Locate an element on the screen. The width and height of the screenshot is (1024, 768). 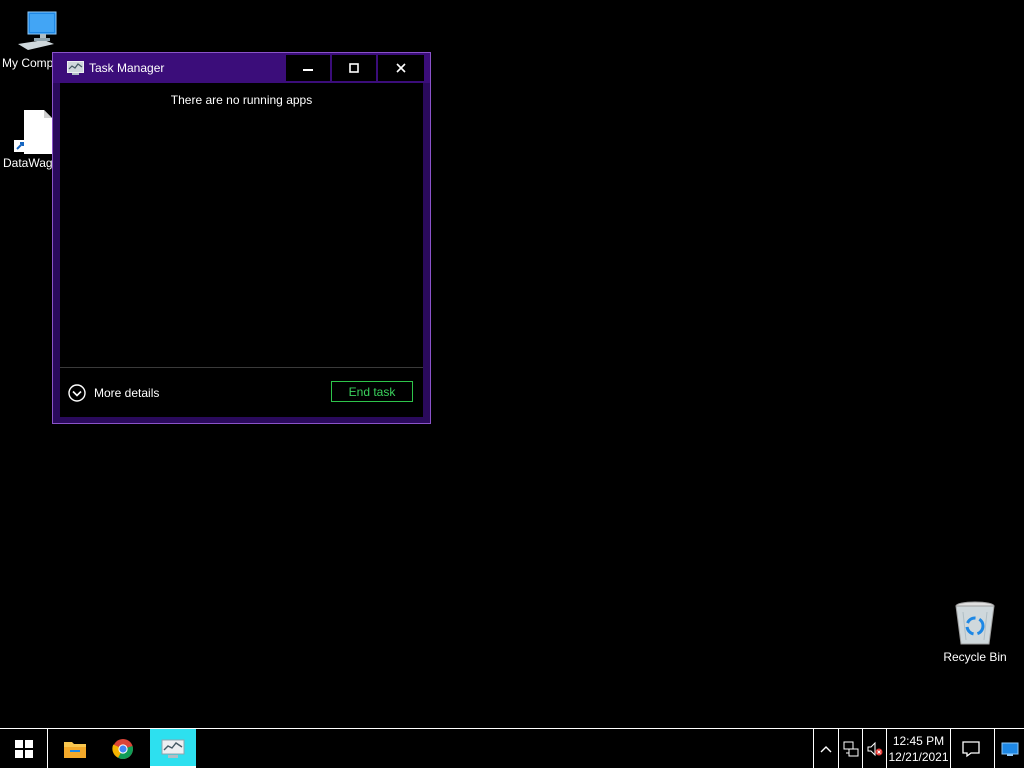
windows-start-icon is located at coordinates (23, 748).